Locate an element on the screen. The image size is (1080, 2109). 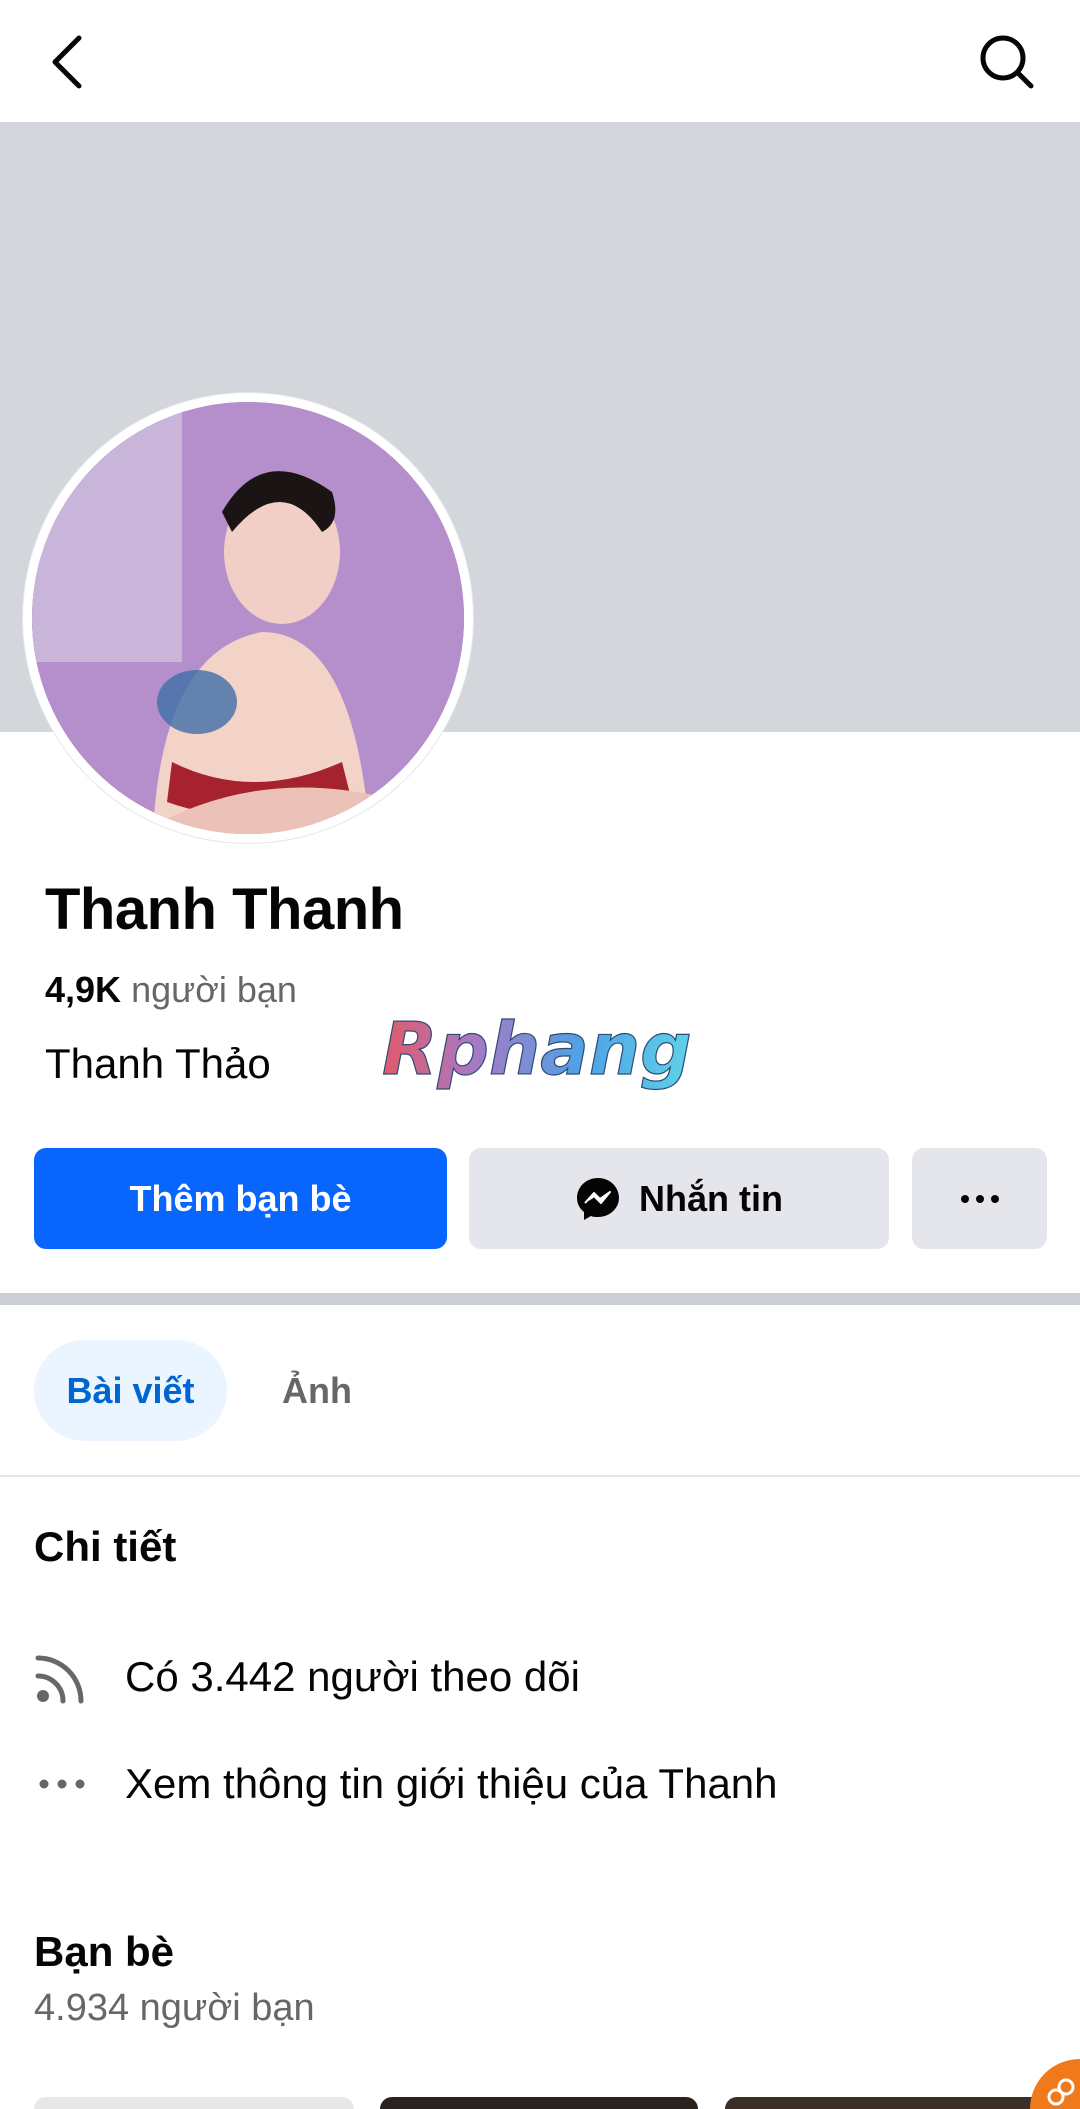
about-link-text: Xem thông tin giới thiệu của Thanh is located at coordinates (451, 1783).